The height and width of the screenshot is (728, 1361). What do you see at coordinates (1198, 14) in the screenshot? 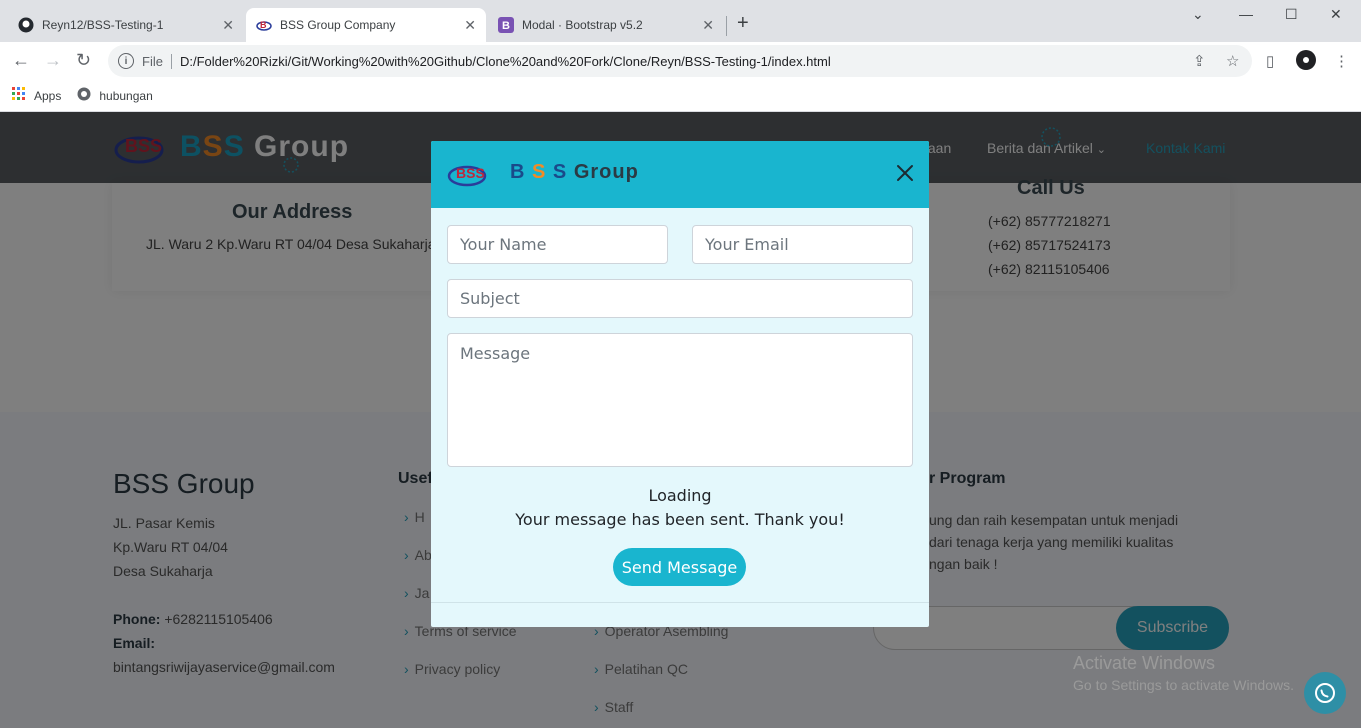
I see `tab-search-icon: ⌄` at bounding box center [1198, 14].